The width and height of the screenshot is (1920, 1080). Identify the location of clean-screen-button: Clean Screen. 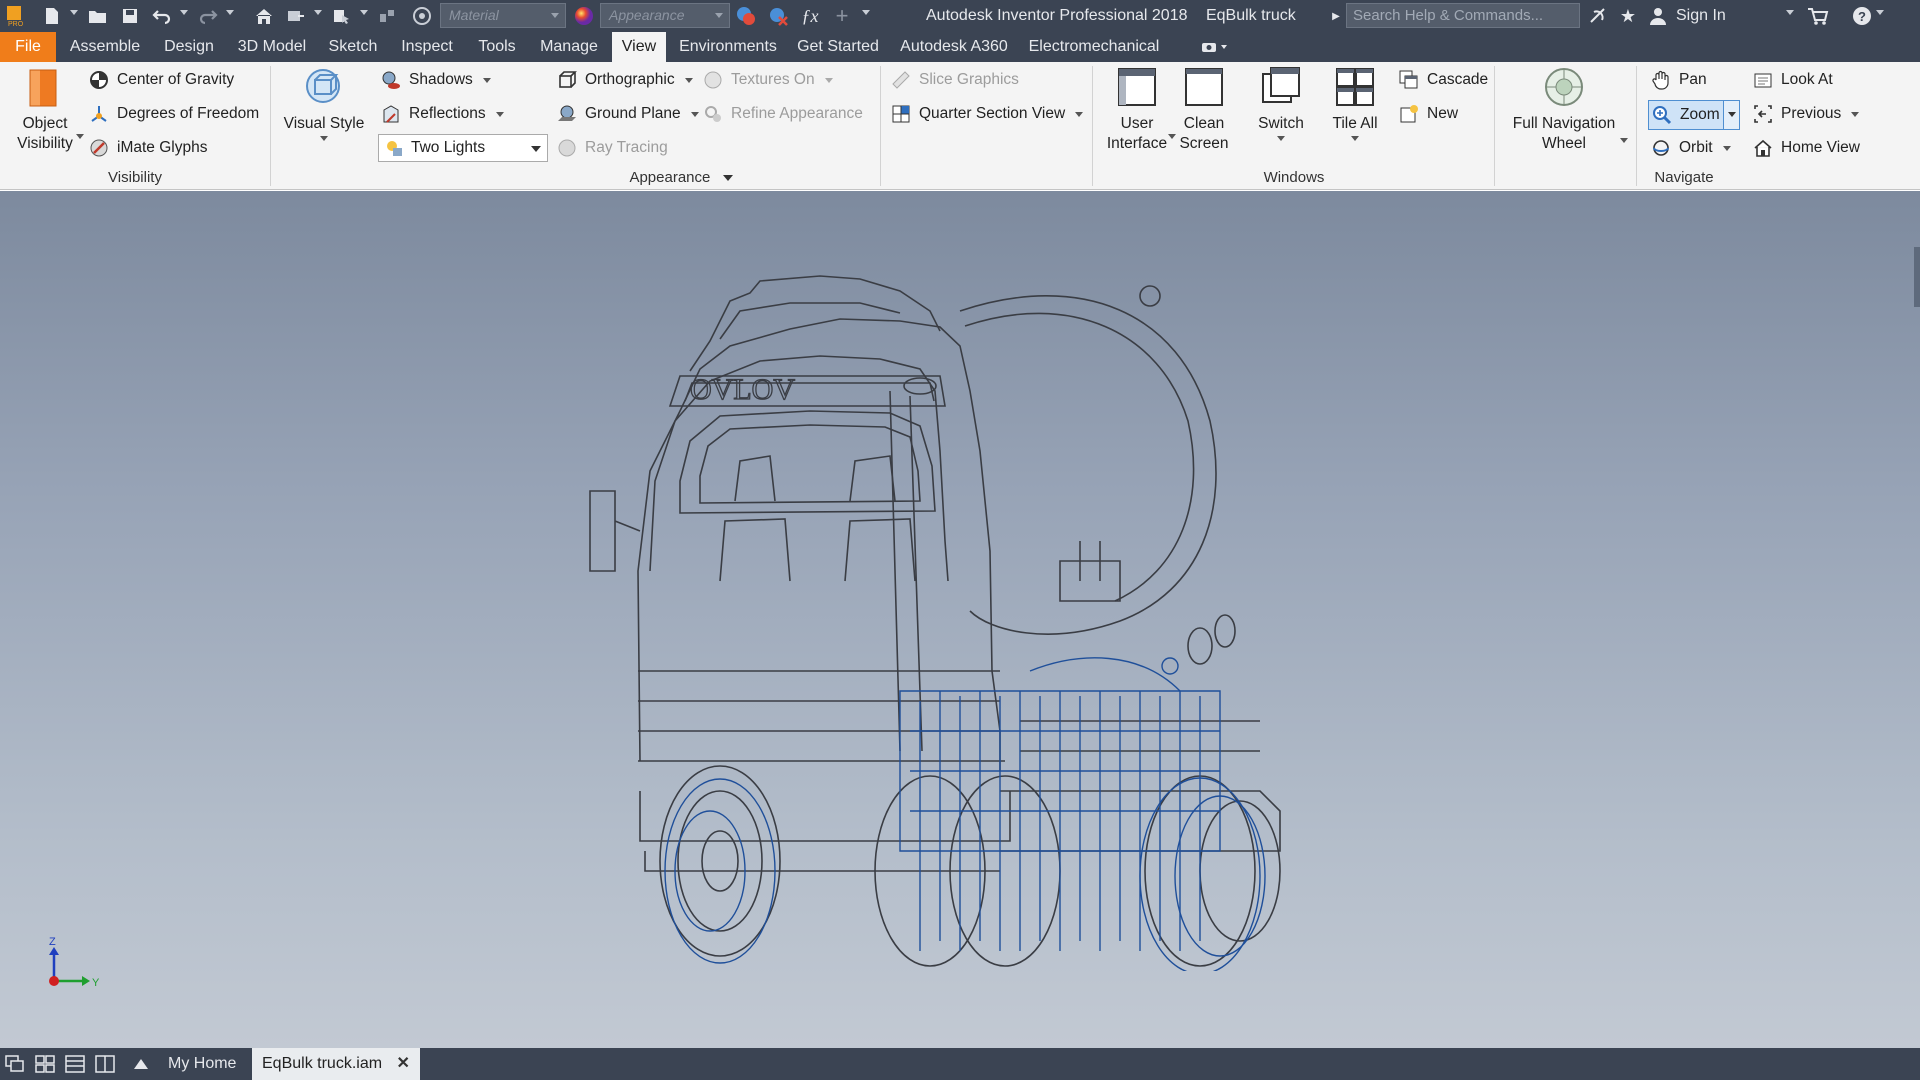
(1204, 110).